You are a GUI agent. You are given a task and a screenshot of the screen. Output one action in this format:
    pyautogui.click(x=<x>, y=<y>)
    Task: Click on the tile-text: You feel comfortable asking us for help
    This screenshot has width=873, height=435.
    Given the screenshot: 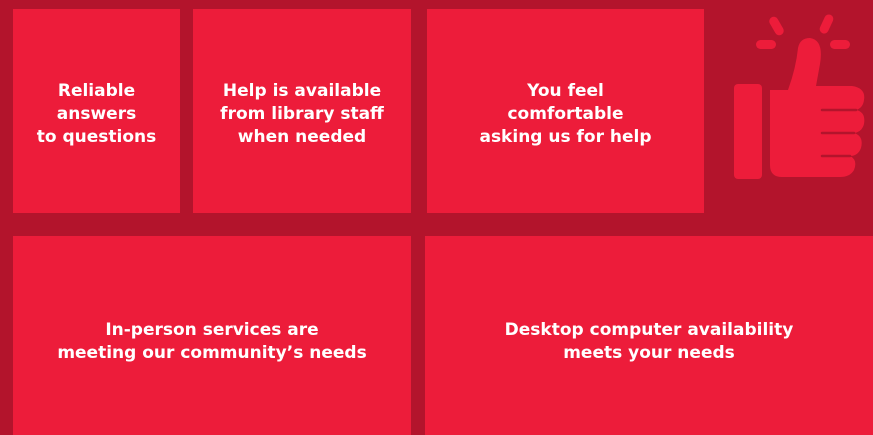 What is the action you would take?
    pyautogui.click(x=565, y=114)
    